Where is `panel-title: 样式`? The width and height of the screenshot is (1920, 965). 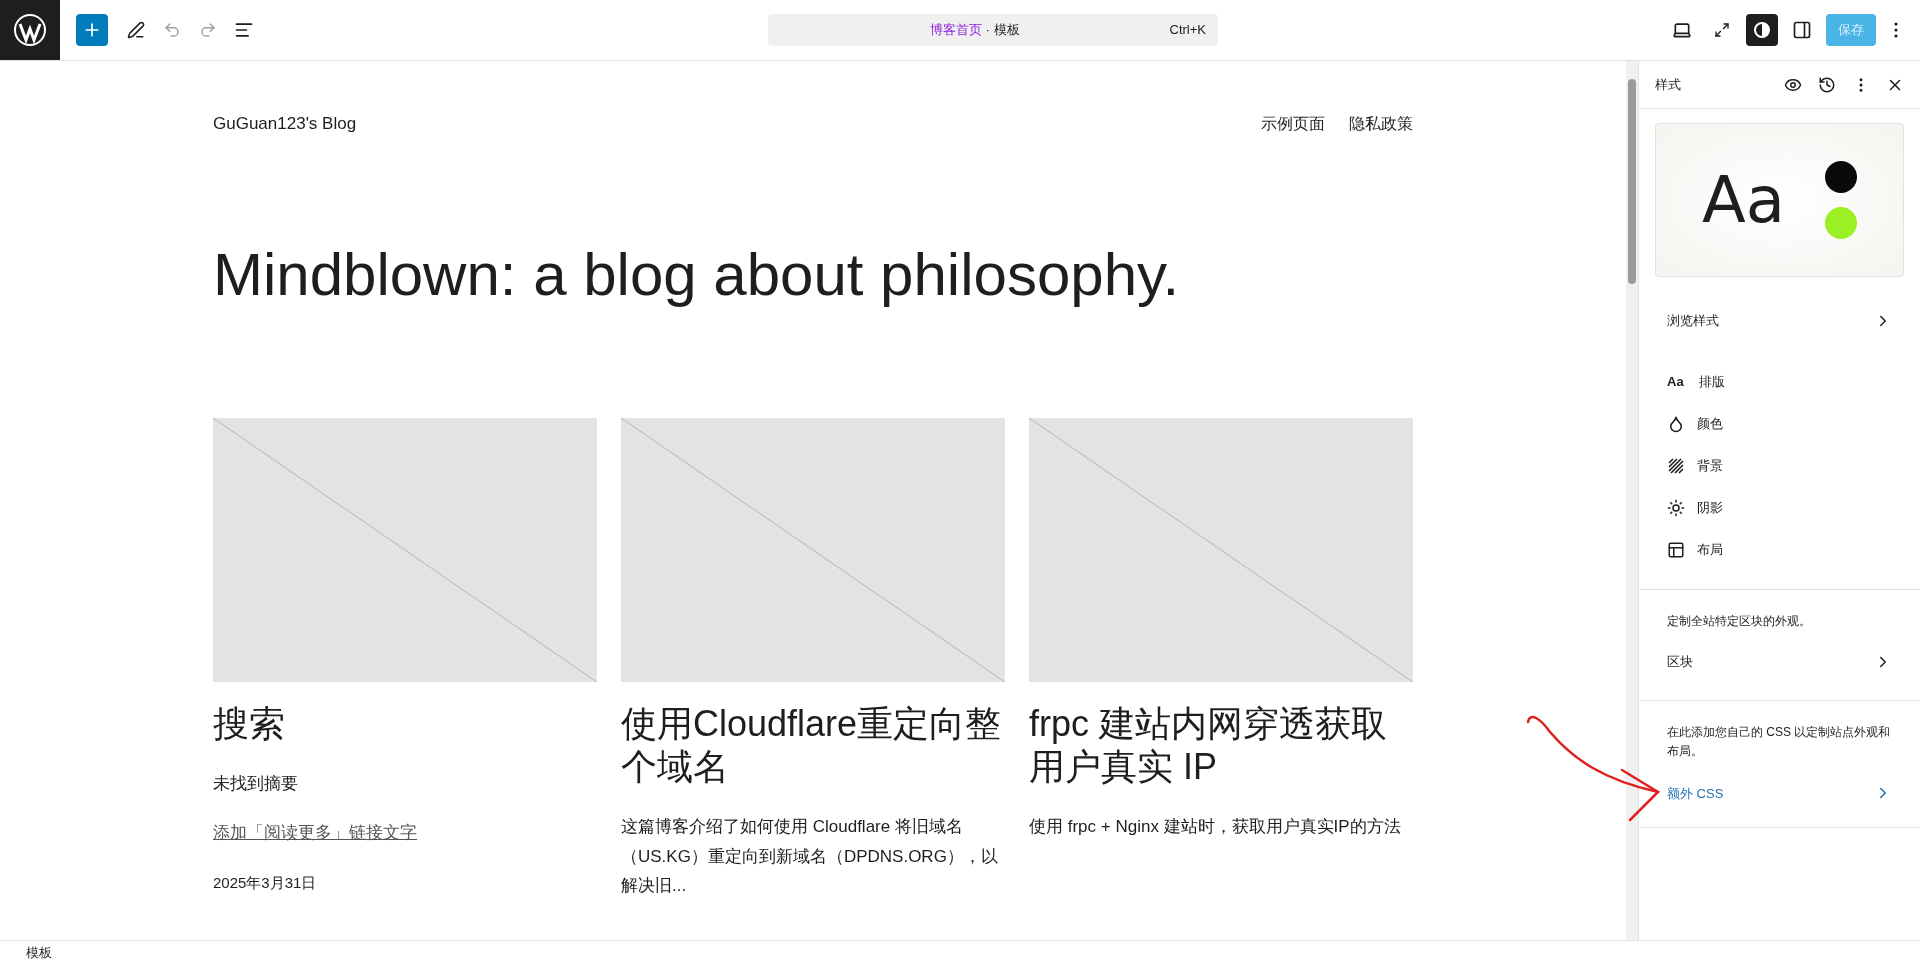 panel-title: 样式 is located at coordinates (1668, 84).